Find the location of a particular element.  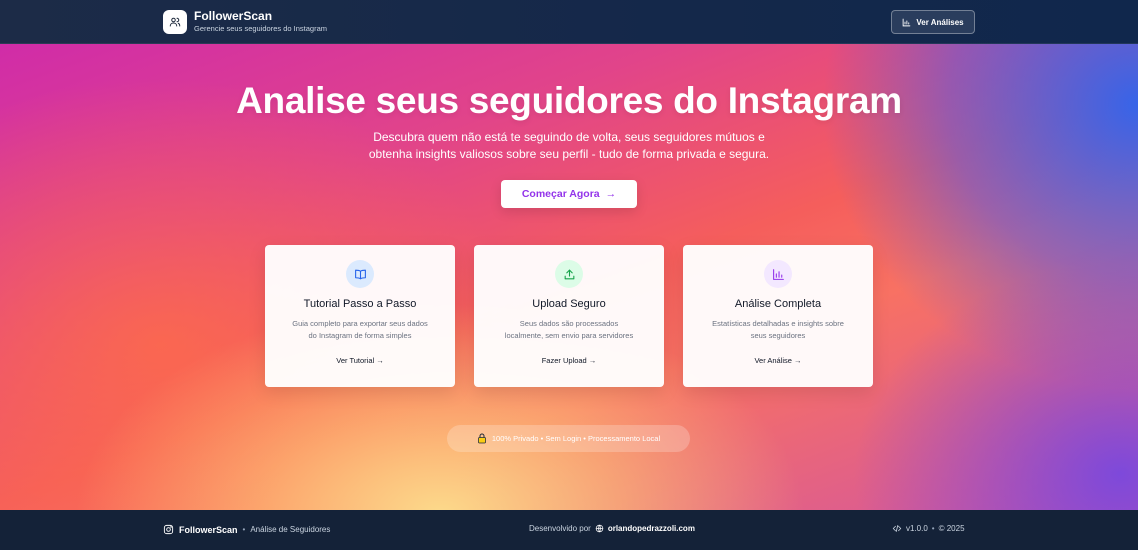

card-description-line-2: do Instagram de forma simples is located at coordinates (360, 335).